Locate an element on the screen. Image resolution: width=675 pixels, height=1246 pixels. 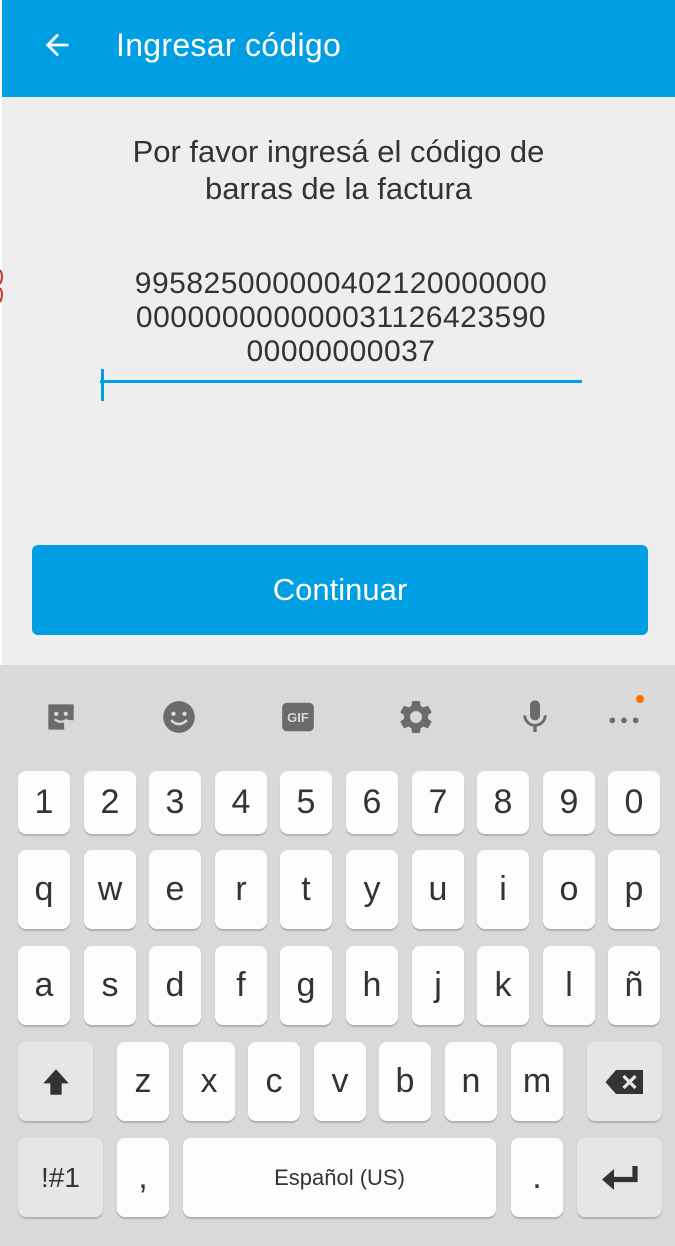
mic-button is located at coordinates (535, 717).